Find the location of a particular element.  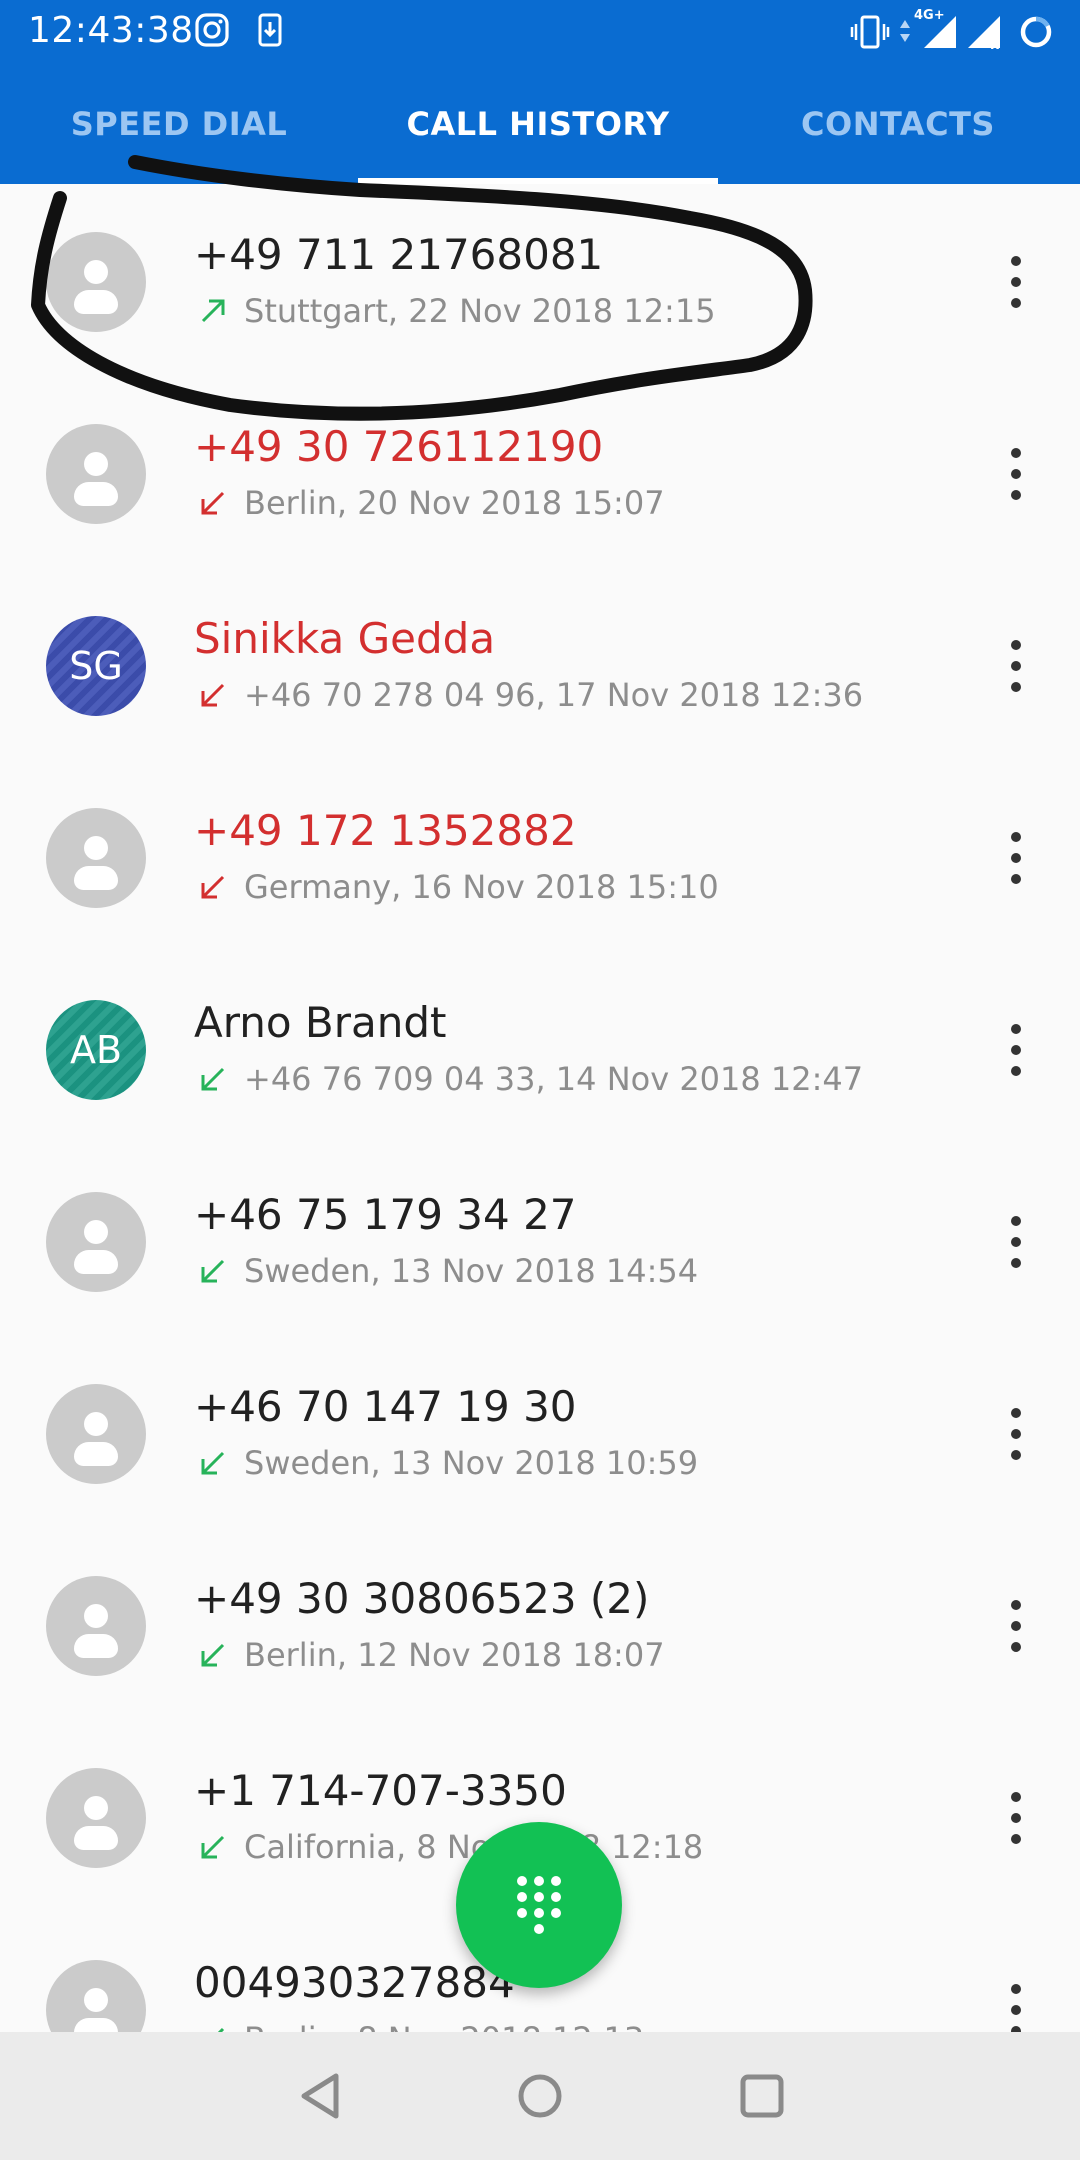

status-time: 12:43:38 is located at coordinates (111, 30).